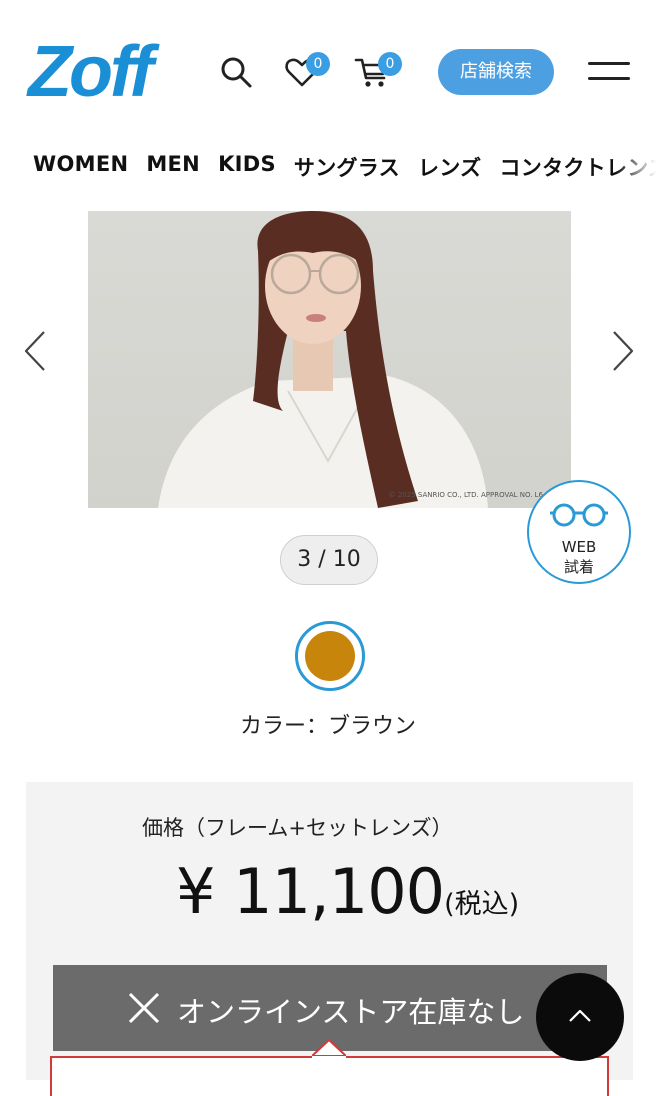  I want to click on nav-item-men: MEN, so click(173, 167).